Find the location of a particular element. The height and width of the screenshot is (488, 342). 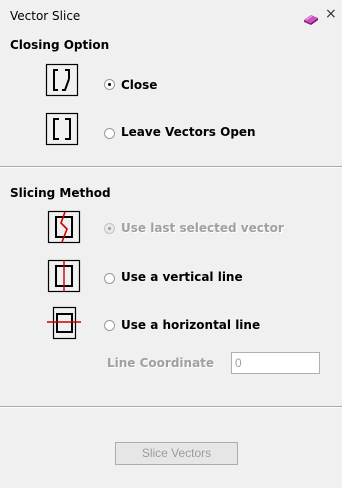

use-vertical-line-radio is located at coordinates (109, 278).